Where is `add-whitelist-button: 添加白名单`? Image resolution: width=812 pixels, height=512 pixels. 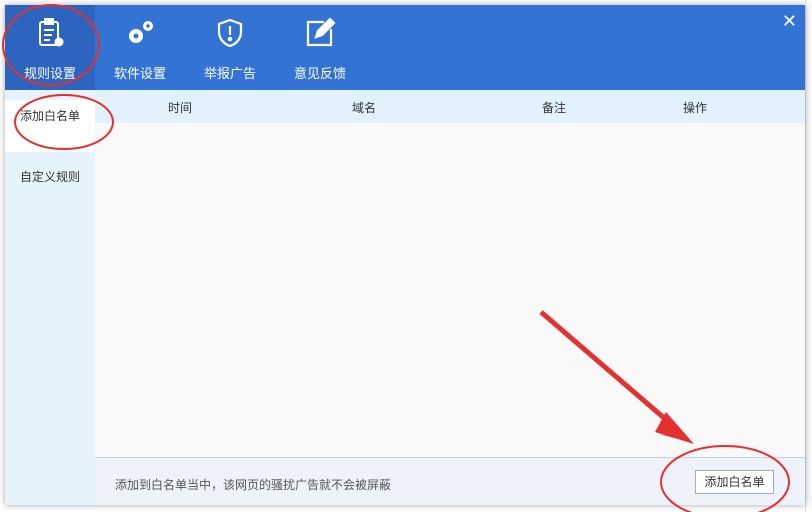 add-whitelist-button: 添加白名单 is located at coordinates (734, 482).